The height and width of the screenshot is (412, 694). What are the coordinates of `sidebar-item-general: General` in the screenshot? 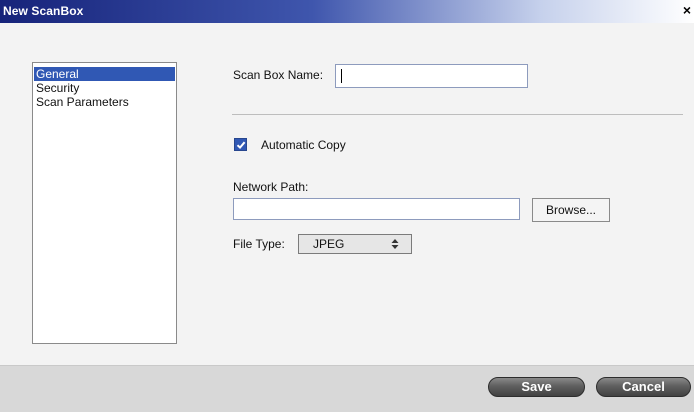 It's located at (104, 74).